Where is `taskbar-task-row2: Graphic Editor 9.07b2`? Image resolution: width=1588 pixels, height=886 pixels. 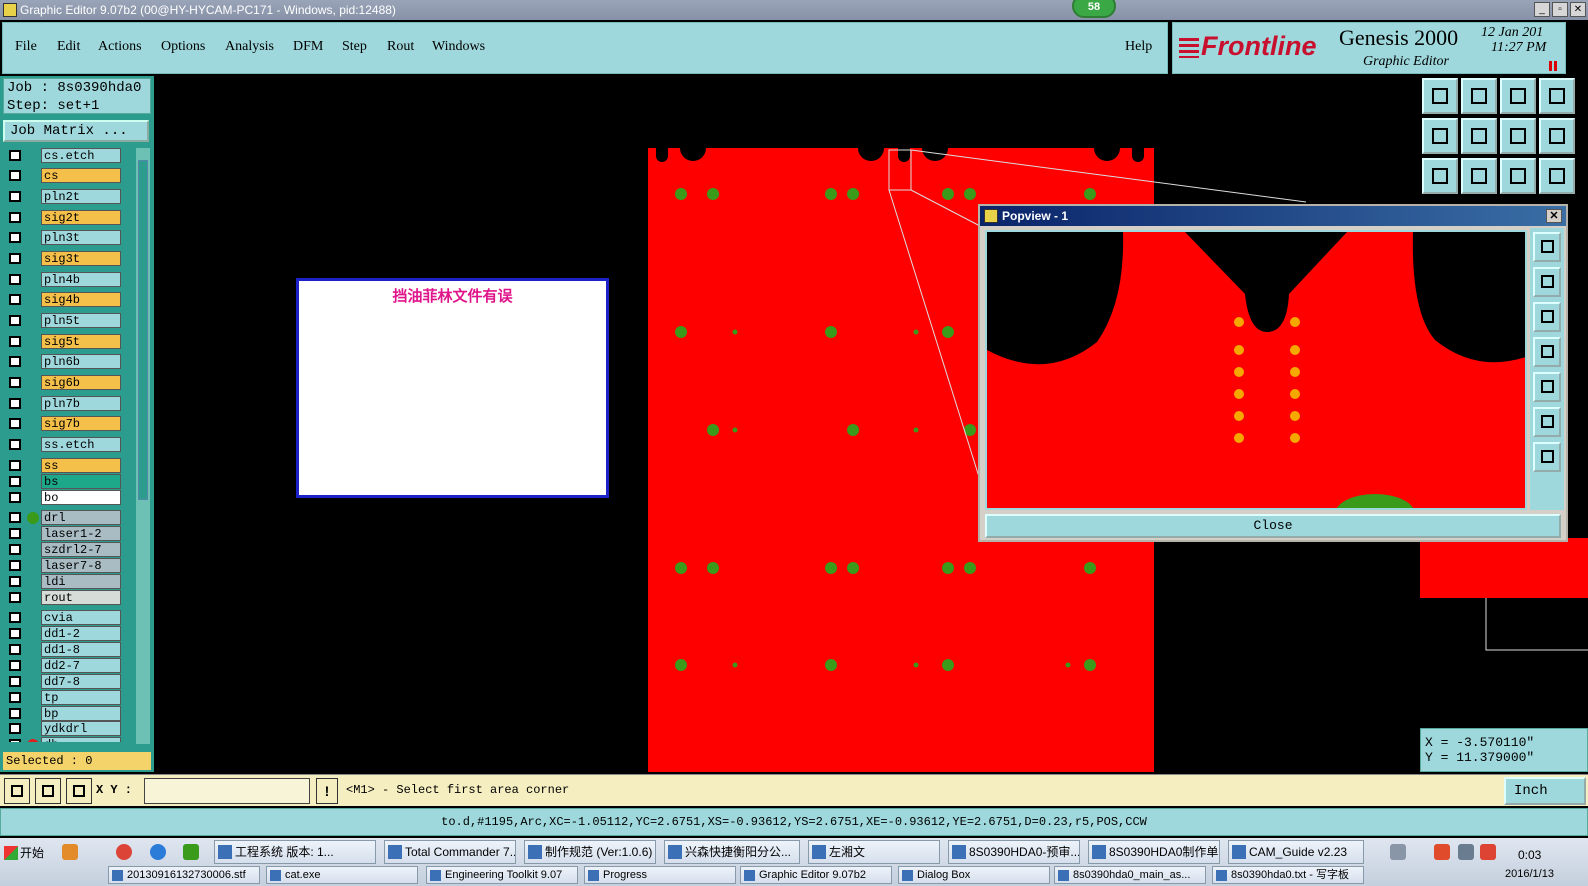
taskbar-task-row2: Graphic Editor 9.07b2 is located at coordinates (816, 875).